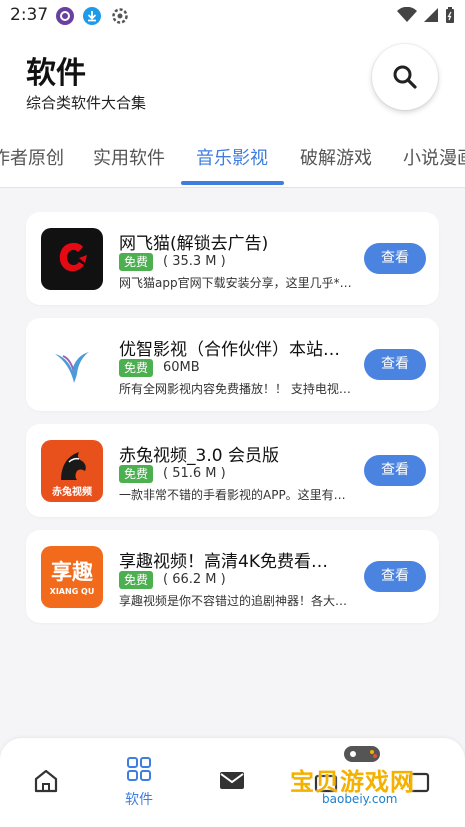 The width and height of the screenshot is (465, 827). What do you see at coordinates (362, 780) in the screenshot?
I see `site-watermark: 宝贝游戏网 baobeiy.com` at bounding box center [362, 780].